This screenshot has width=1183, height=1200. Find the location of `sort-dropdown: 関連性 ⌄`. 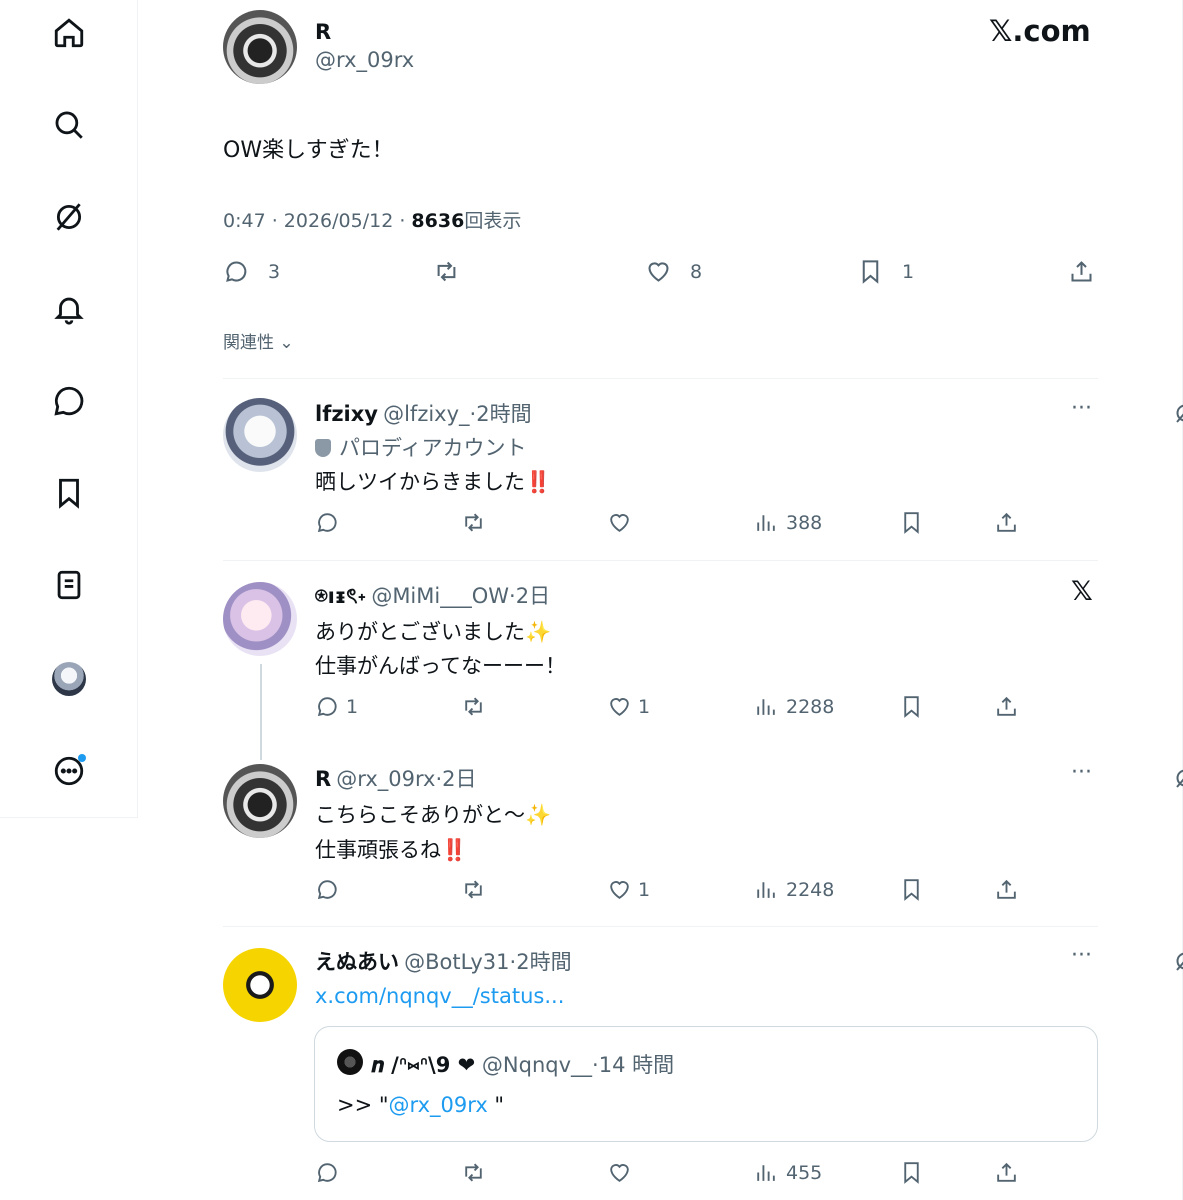

sort-dropdown: 関連性 ⌄ is located at coordinates (258, 340).